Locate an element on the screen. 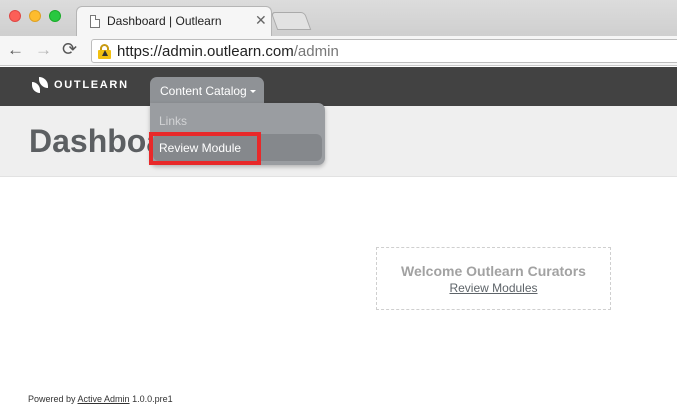 The height and width of the screenshot is (416, 677). address-bar: https://admin.outlearn.com/admin is located at coordinates (384, 51).